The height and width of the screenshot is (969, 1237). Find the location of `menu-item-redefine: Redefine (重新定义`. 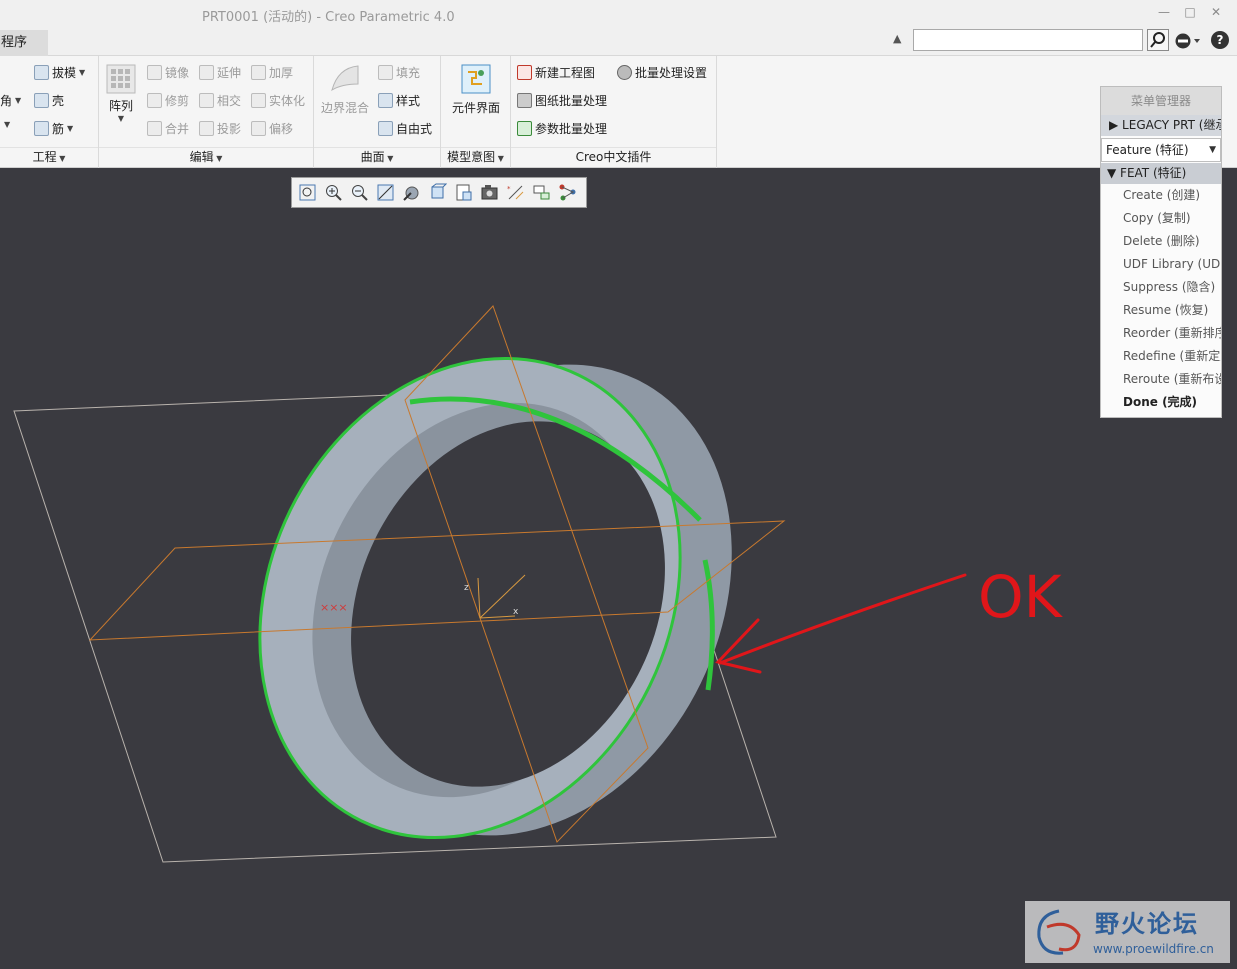

menu-item-redefine: Redefine (重新定义 is located at coordinates (1161, 356).